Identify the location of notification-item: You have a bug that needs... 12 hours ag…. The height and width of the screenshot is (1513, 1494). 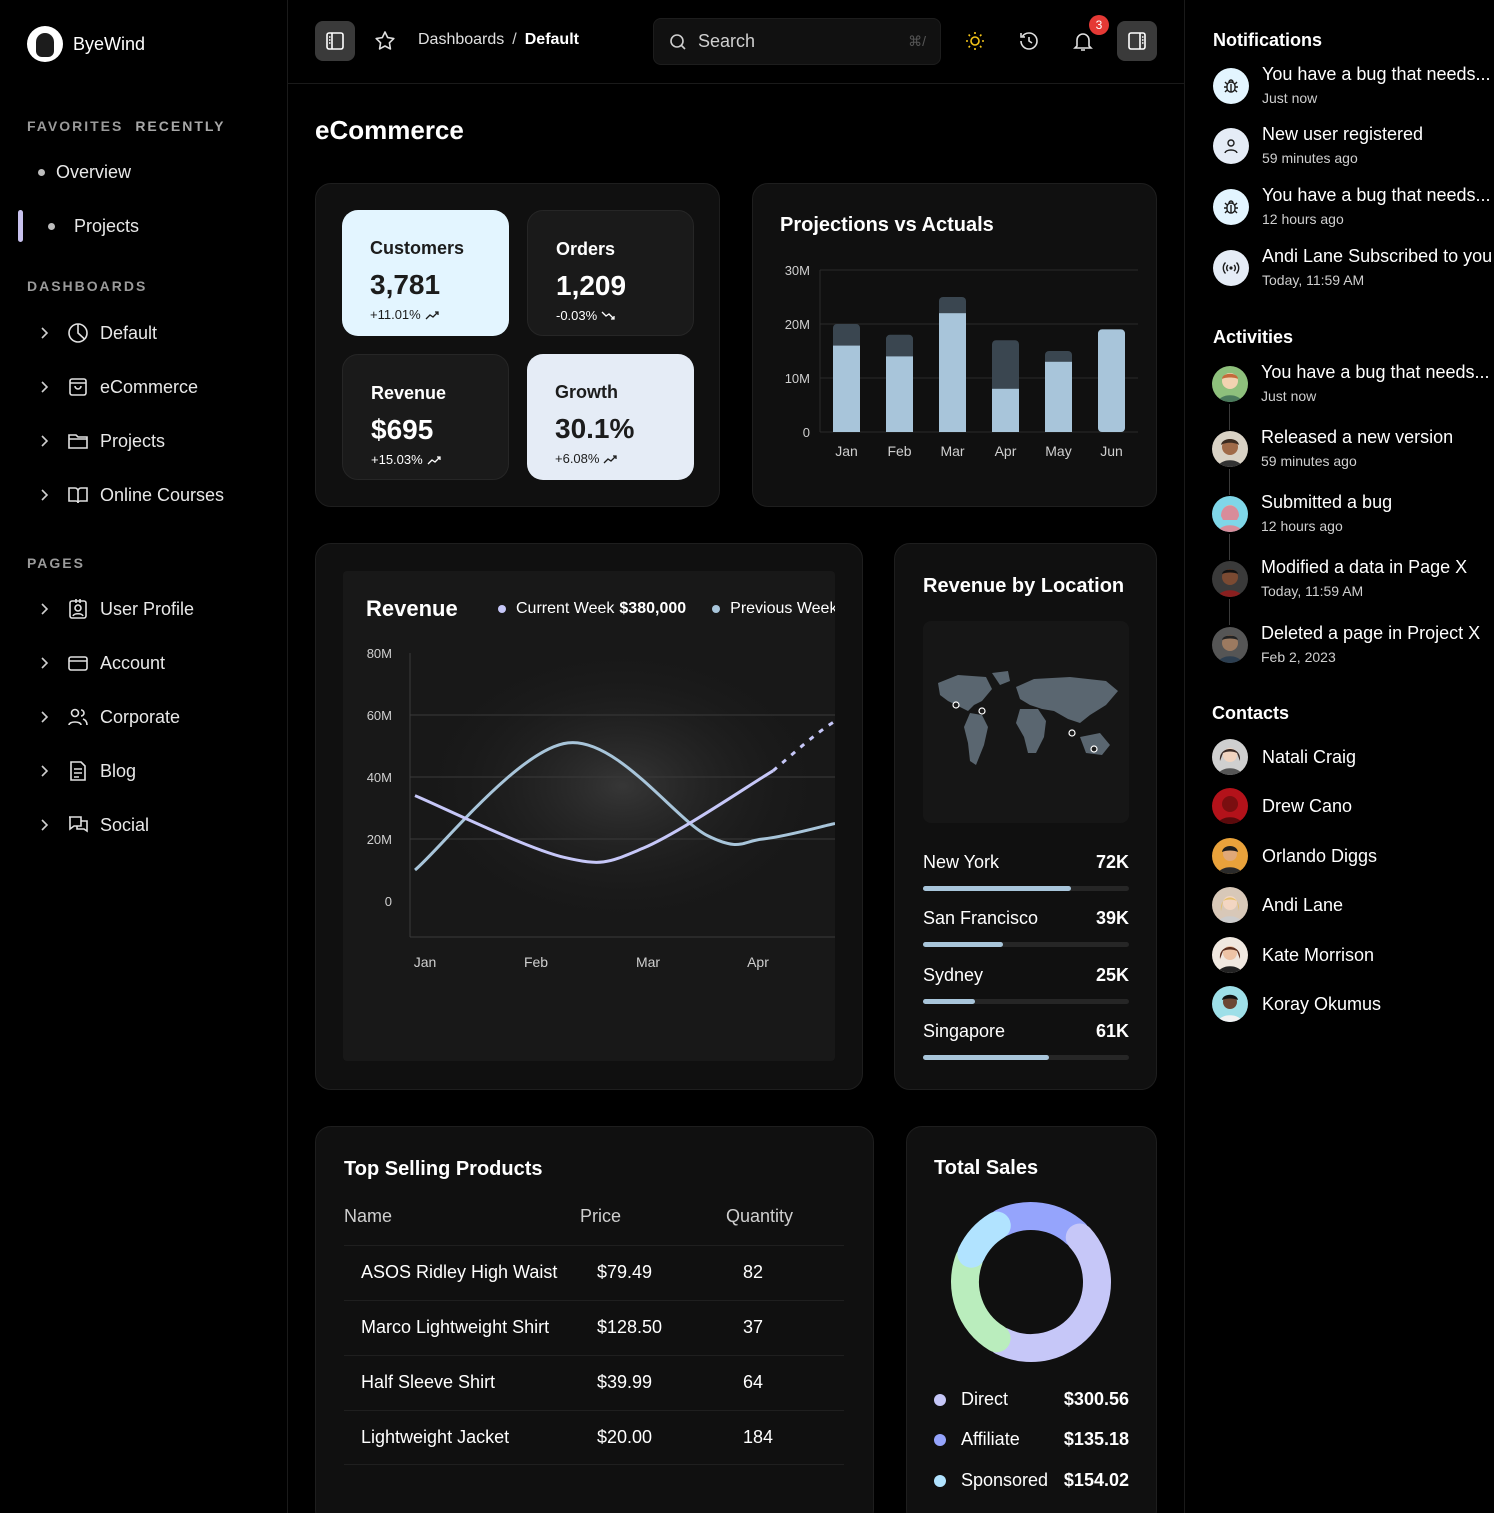
(1353, 212).